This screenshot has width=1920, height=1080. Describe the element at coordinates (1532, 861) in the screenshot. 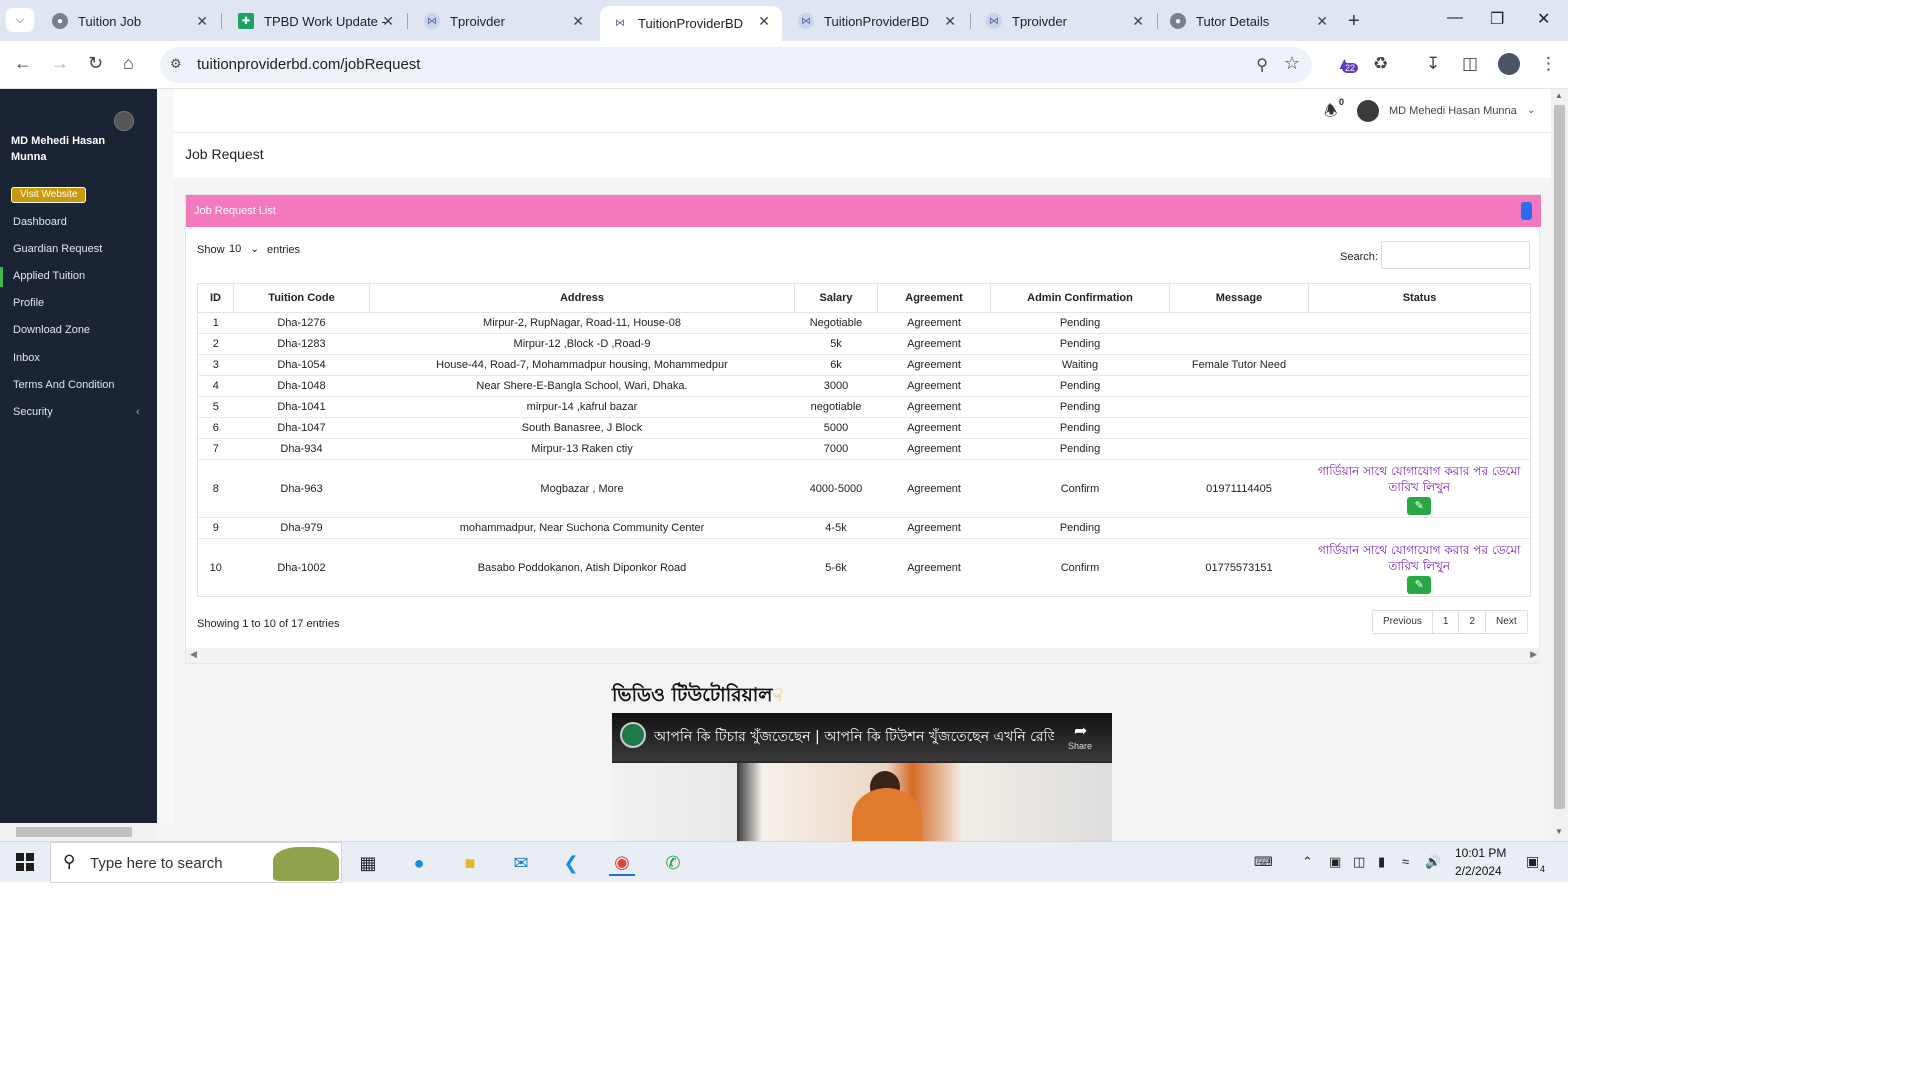

I see `notification-center-icon: ▣` at that location.